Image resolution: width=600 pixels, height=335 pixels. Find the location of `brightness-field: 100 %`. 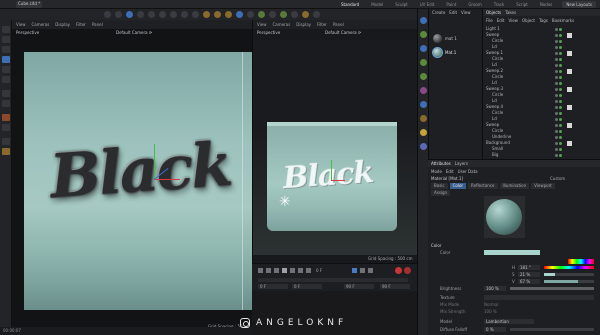

brightness-field: 100 % is located at coordinates (495, 288).